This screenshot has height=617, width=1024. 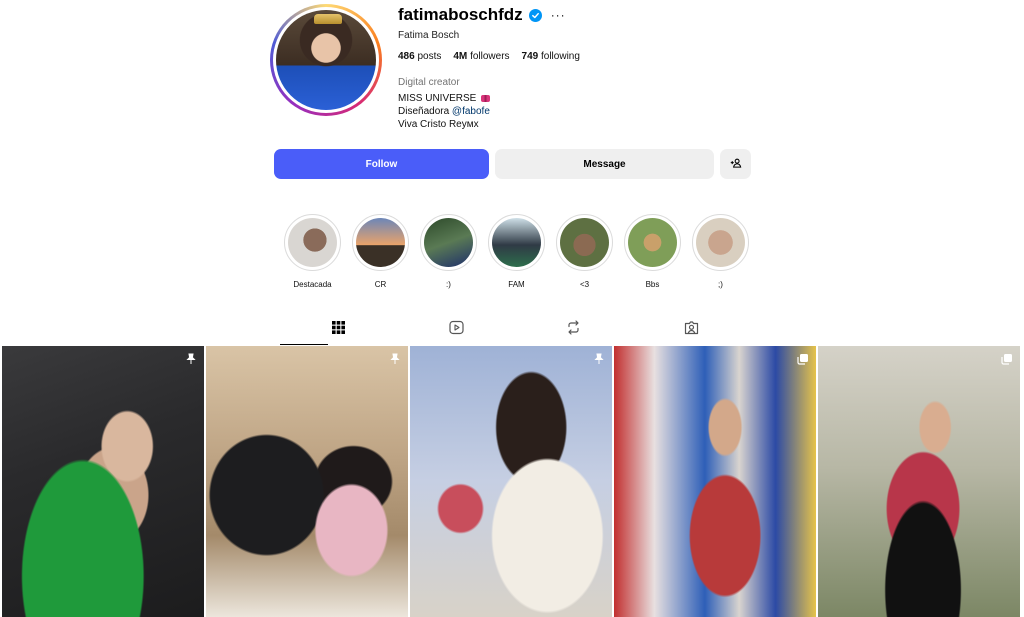 I want to click on profile-photo, so click(x=326, y=60).